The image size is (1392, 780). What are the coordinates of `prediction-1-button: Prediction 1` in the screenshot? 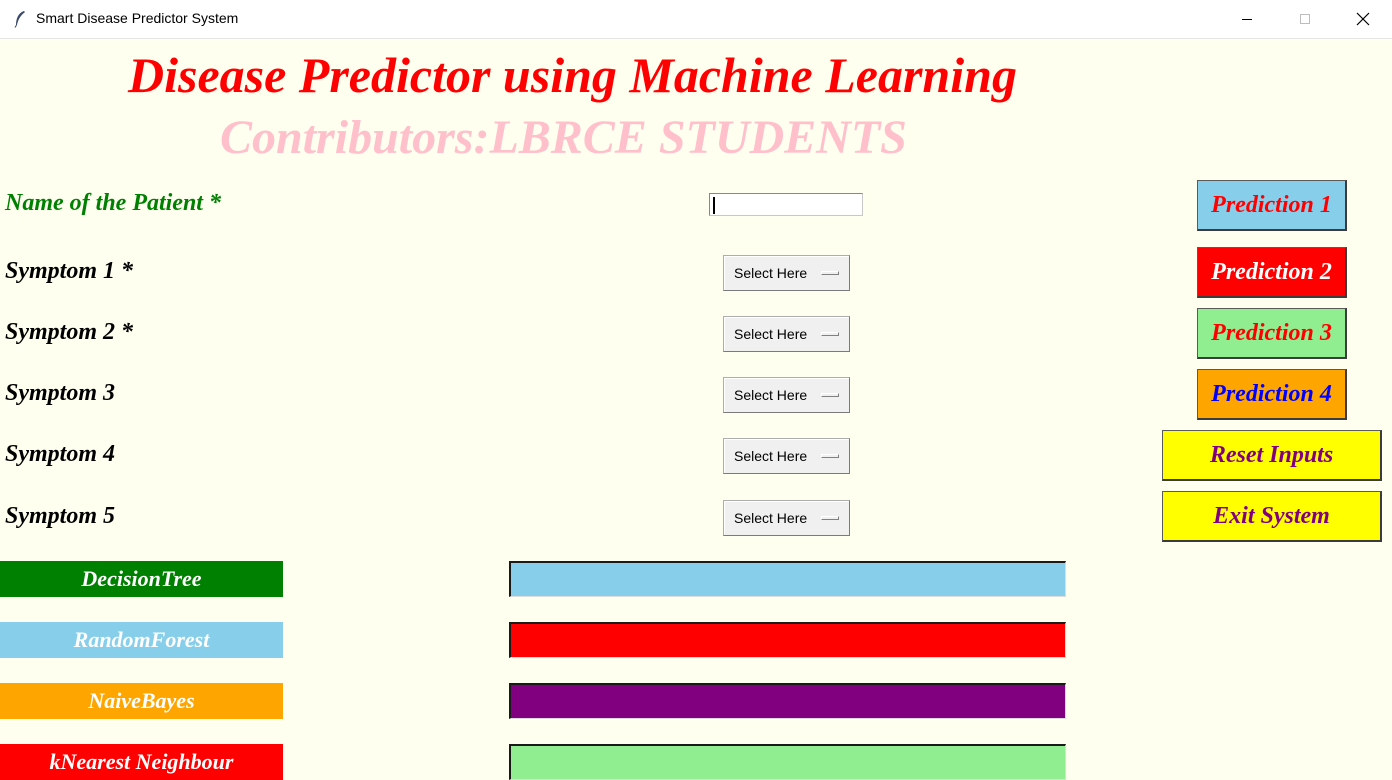 It's located at (1272, 205).